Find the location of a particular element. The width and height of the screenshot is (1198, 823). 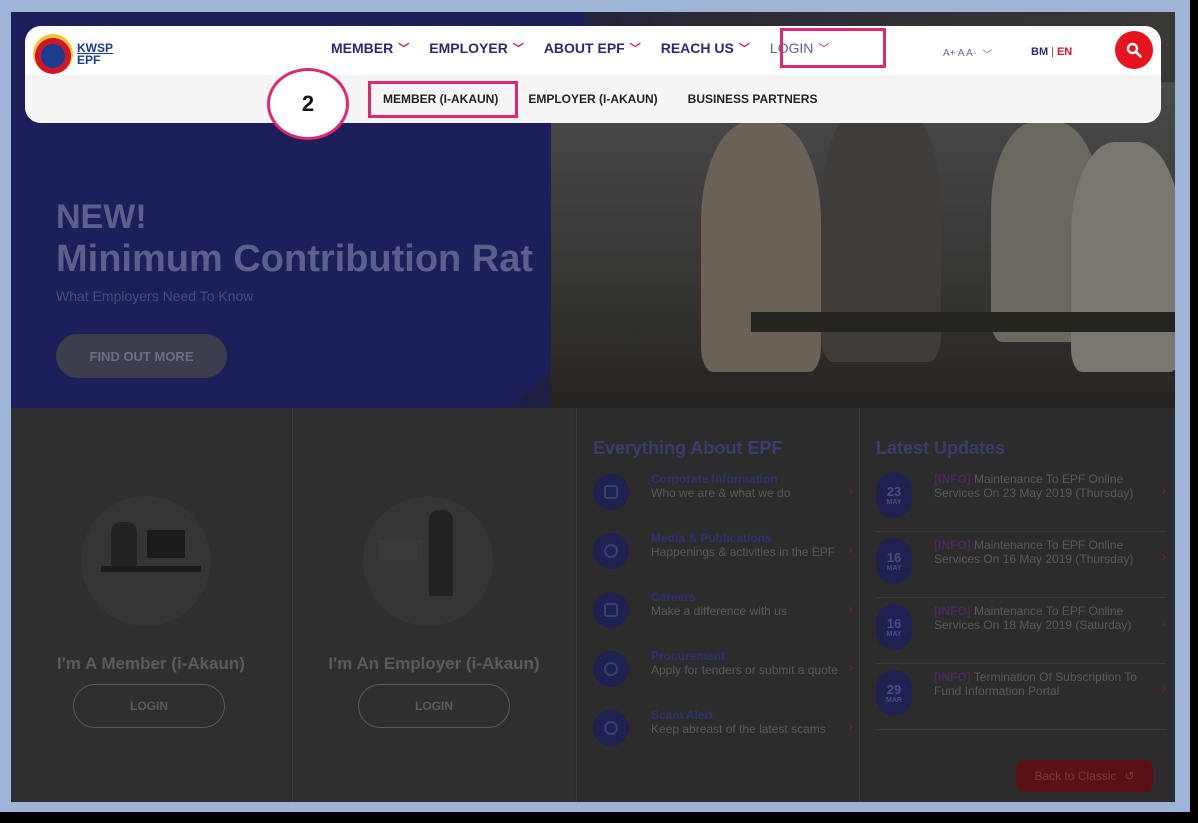

back-to-classic-button: Back to Classic ↺ is located at coordinates (1084, 776).